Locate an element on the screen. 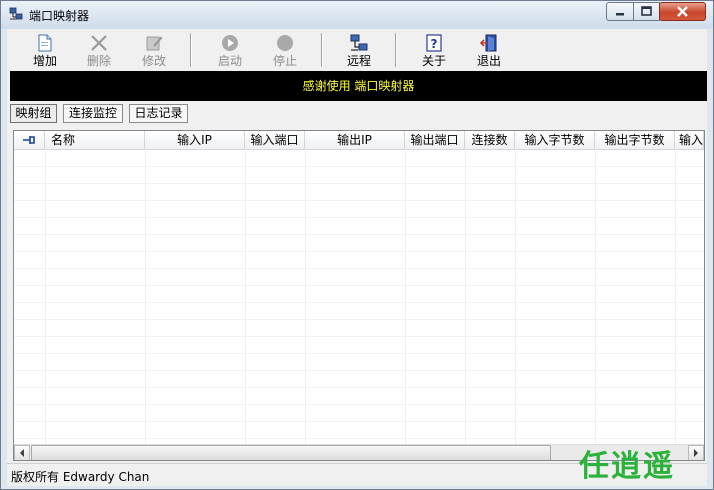 This screenshot has height=490, width=714. scroll-left-button is located at coordinates (22, 452).